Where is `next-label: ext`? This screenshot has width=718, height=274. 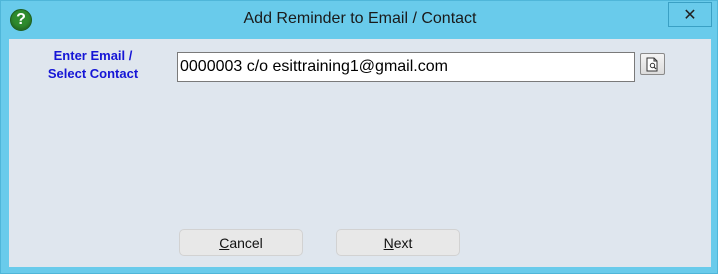
next-label: ext is located at coordinates (403, 242).